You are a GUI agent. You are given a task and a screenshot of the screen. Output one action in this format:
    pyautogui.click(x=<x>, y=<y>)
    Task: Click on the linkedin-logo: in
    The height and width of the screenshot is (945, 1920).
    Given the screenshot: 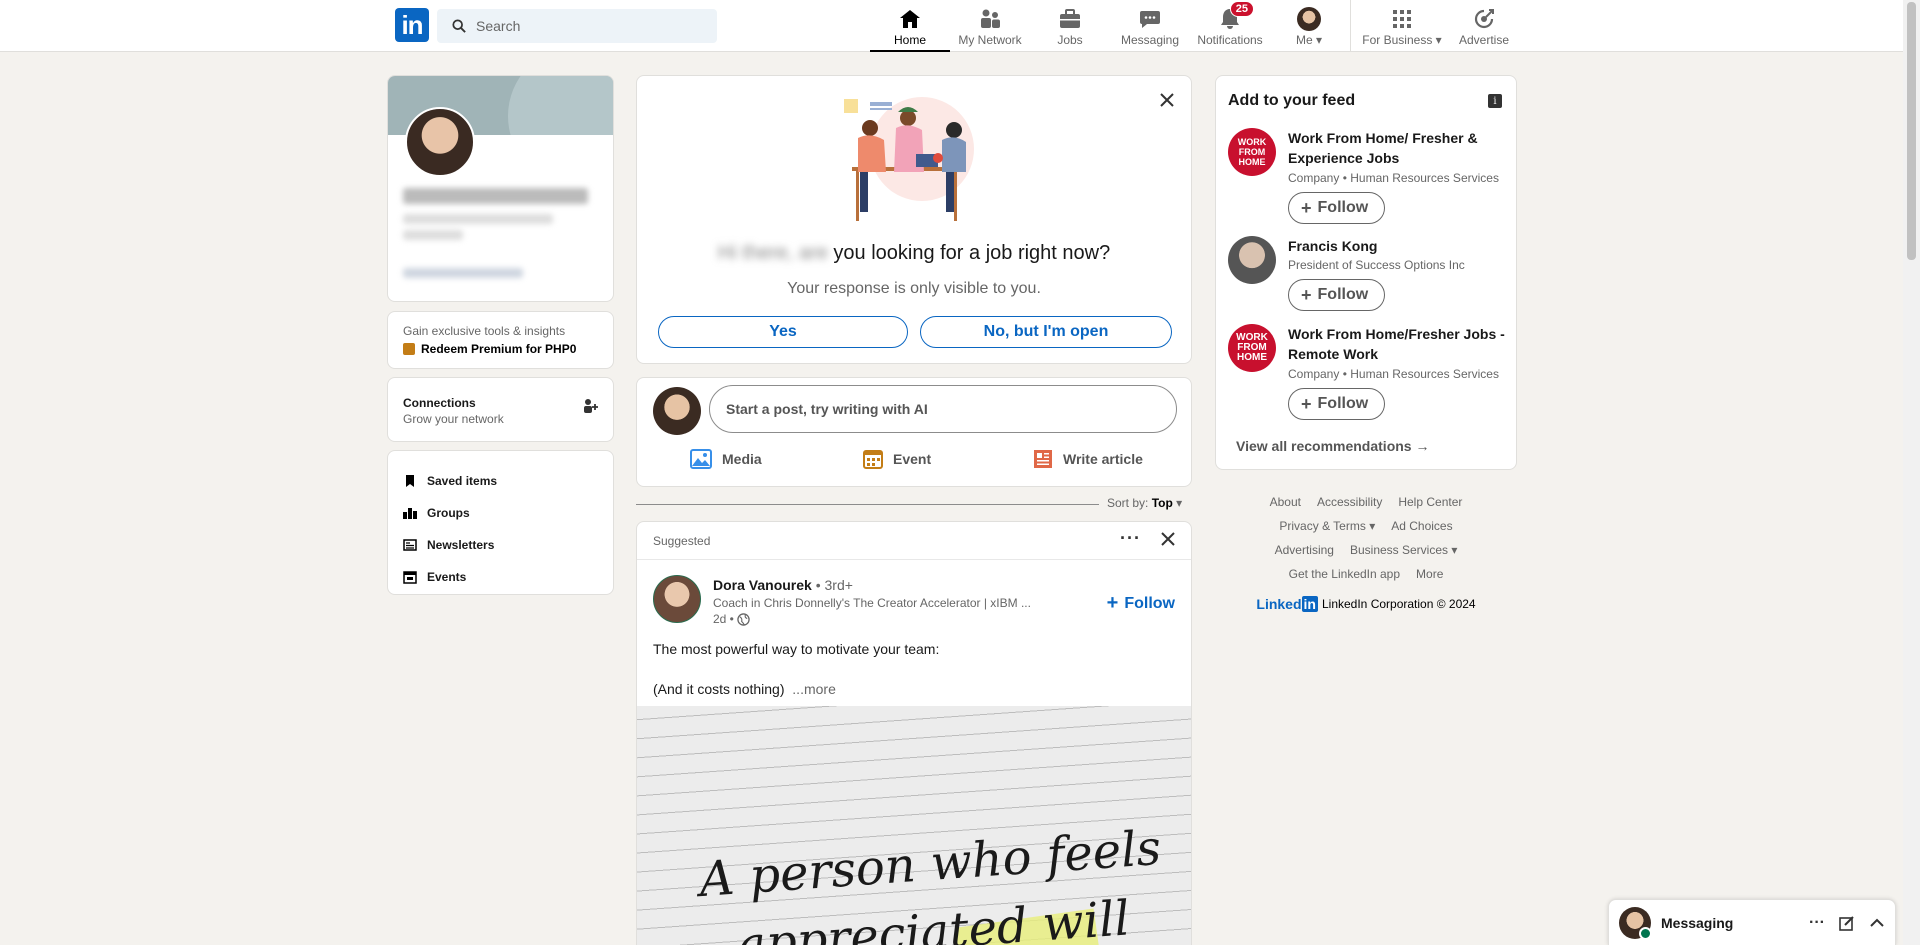 What is the action you would take?
    pyautogui.click(x=412, y=25)
    